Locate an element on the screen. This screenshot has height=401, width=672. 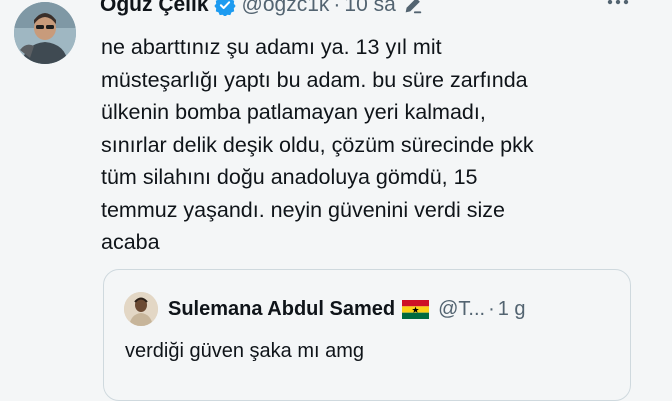
quoted-author-avatar is located at coordinates (141, 309).